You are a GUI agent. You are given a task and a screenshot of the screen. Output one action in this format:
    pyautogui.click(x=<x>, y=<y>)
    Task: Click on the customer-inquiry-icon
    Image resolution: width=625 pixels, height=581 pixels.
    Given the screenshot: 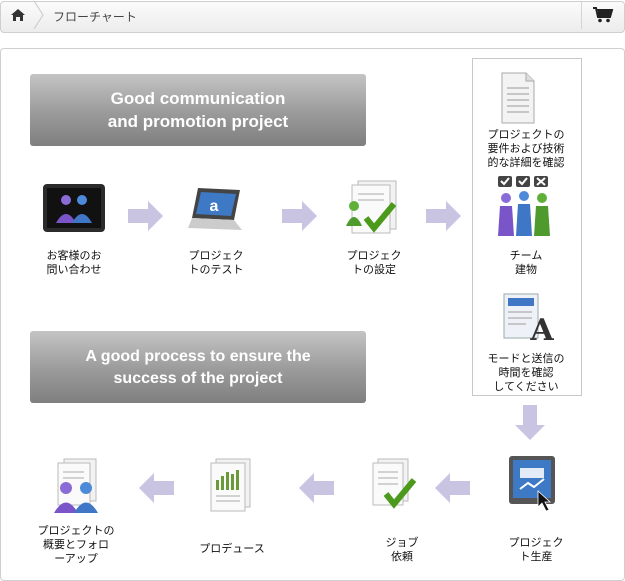 What is the action you would take?
    pyautogui.click(x=74, y=208)
    